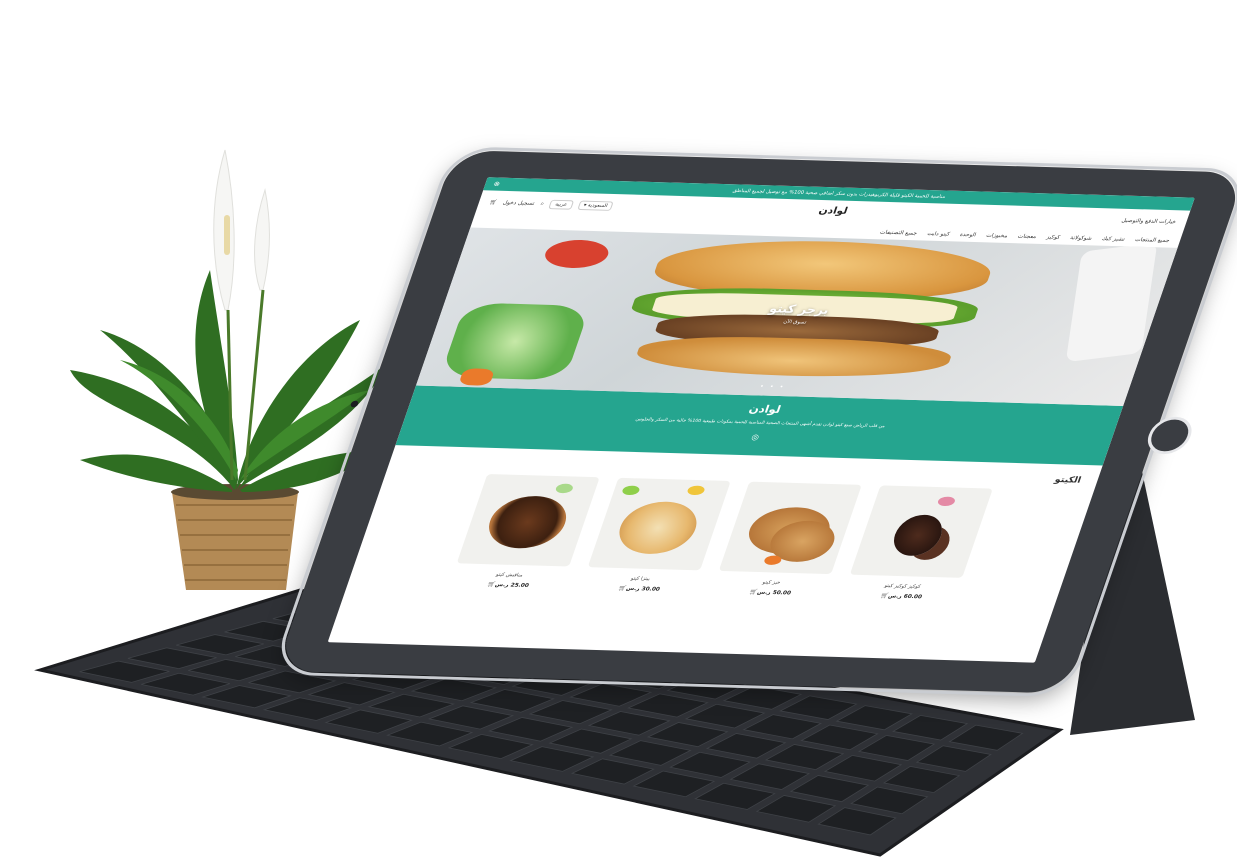 The height and width of the screenshot is (858, 1237). Describe the element at coordinates (1149, 221) in the screenshot. I see `payment-shipping-link: خيارات الدفع والتوصيل` at that location.